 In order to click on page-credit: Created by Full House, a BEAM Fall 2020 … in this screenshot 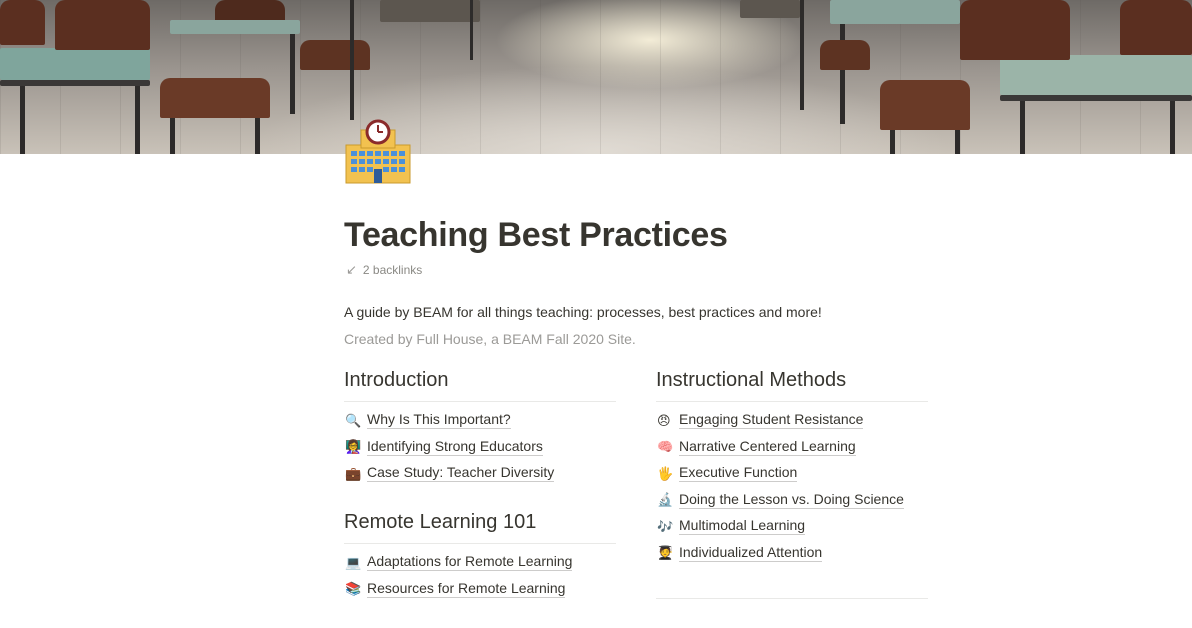, I will do `click(490, 339)`.